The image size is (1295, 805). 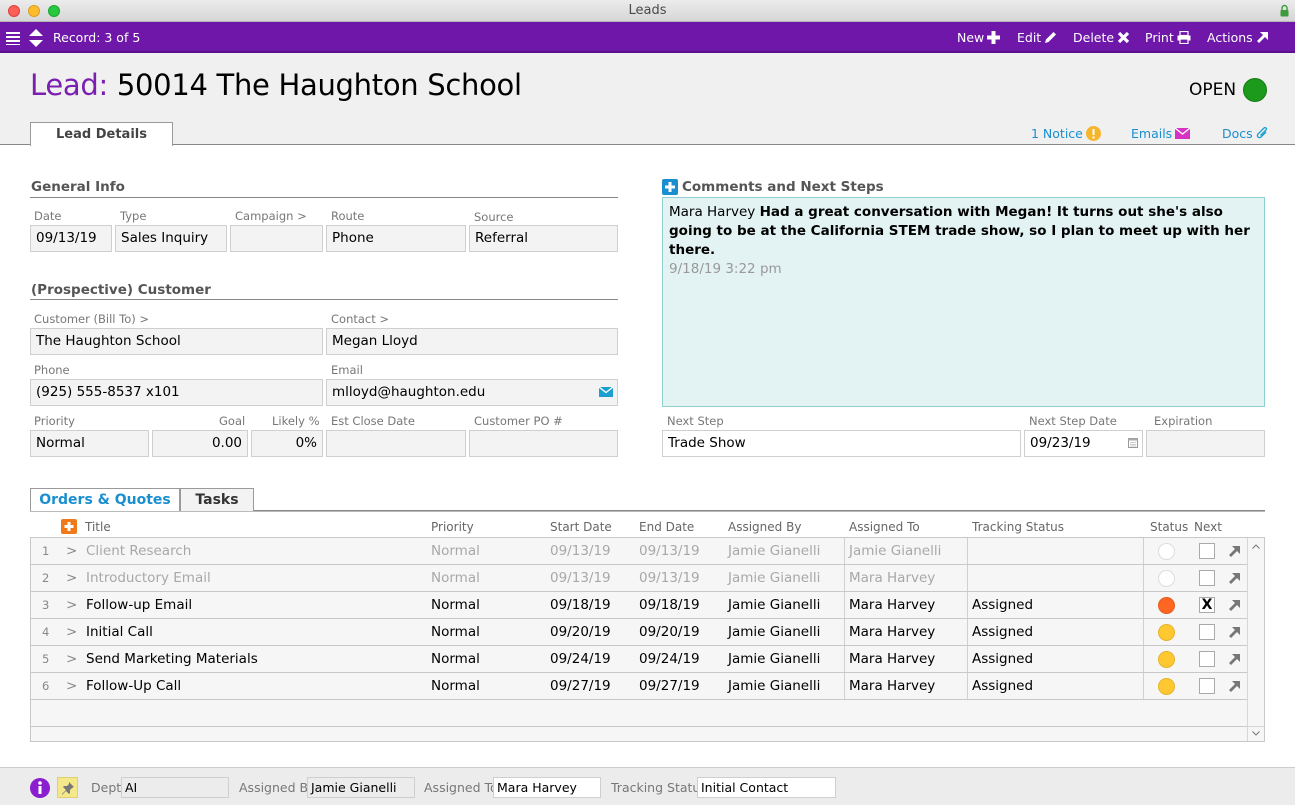 I want to click on delete-button: Delete, so click(x=1101, y=37).